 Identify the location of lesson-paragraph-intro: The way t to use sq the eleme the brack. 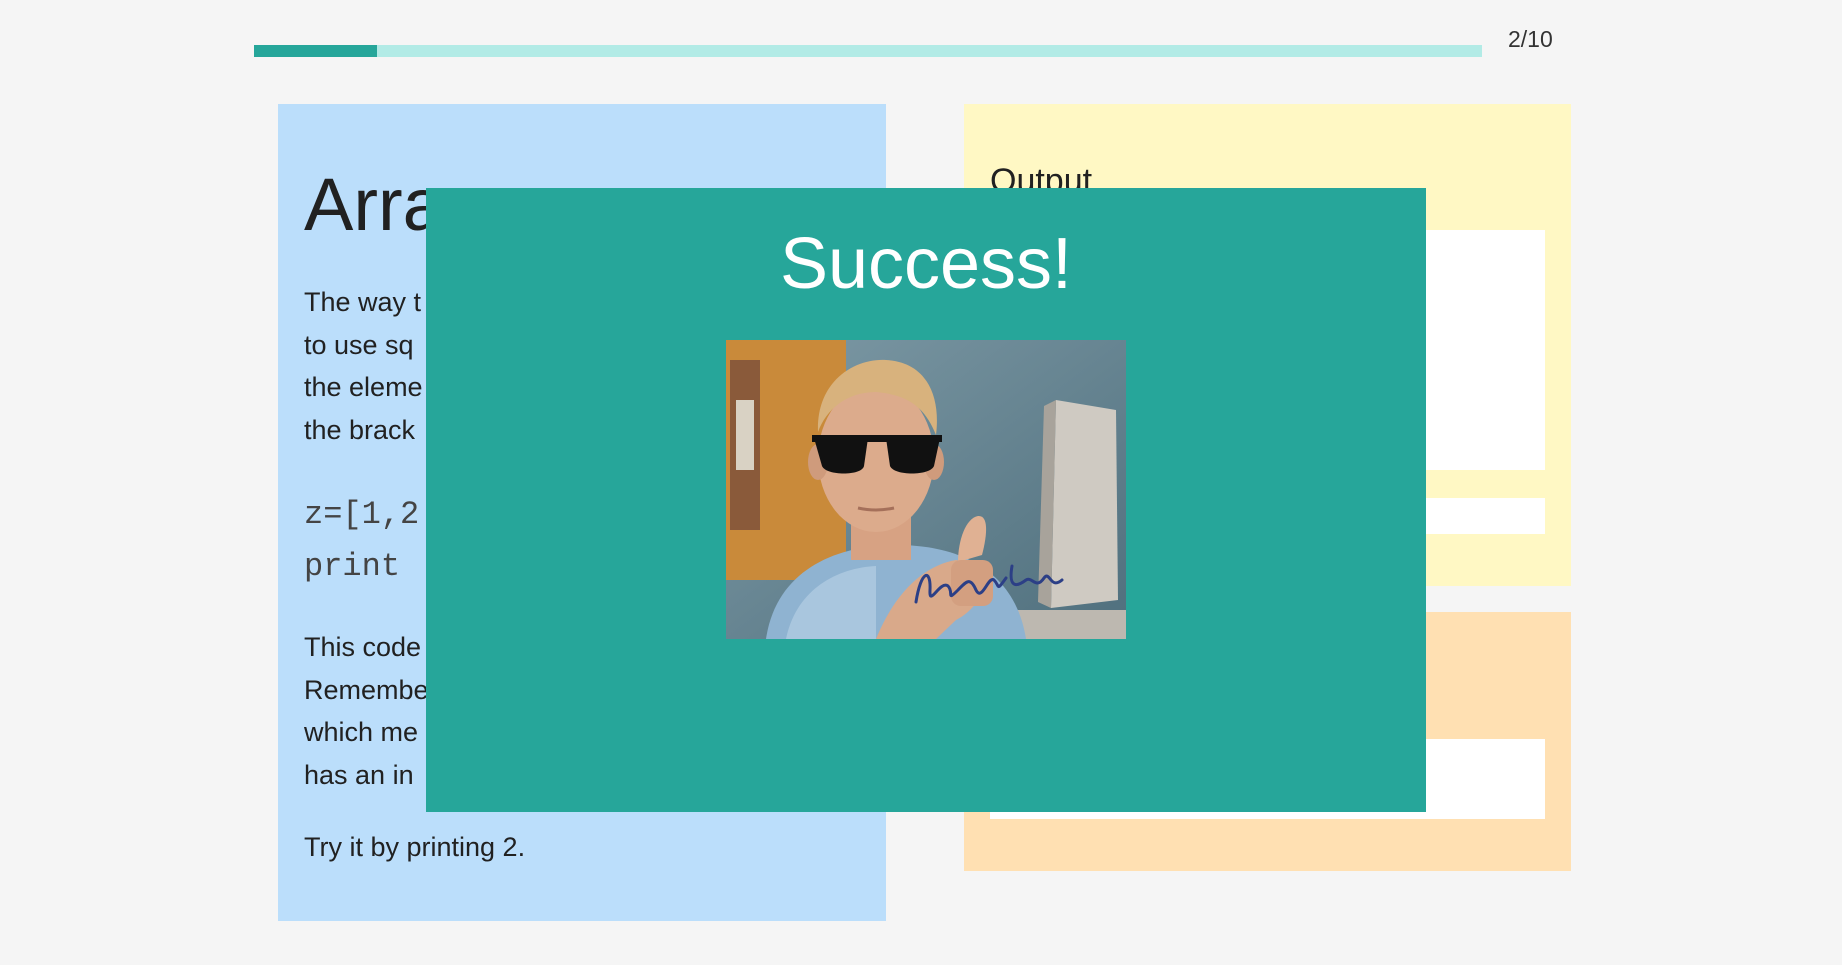
(363, 366).